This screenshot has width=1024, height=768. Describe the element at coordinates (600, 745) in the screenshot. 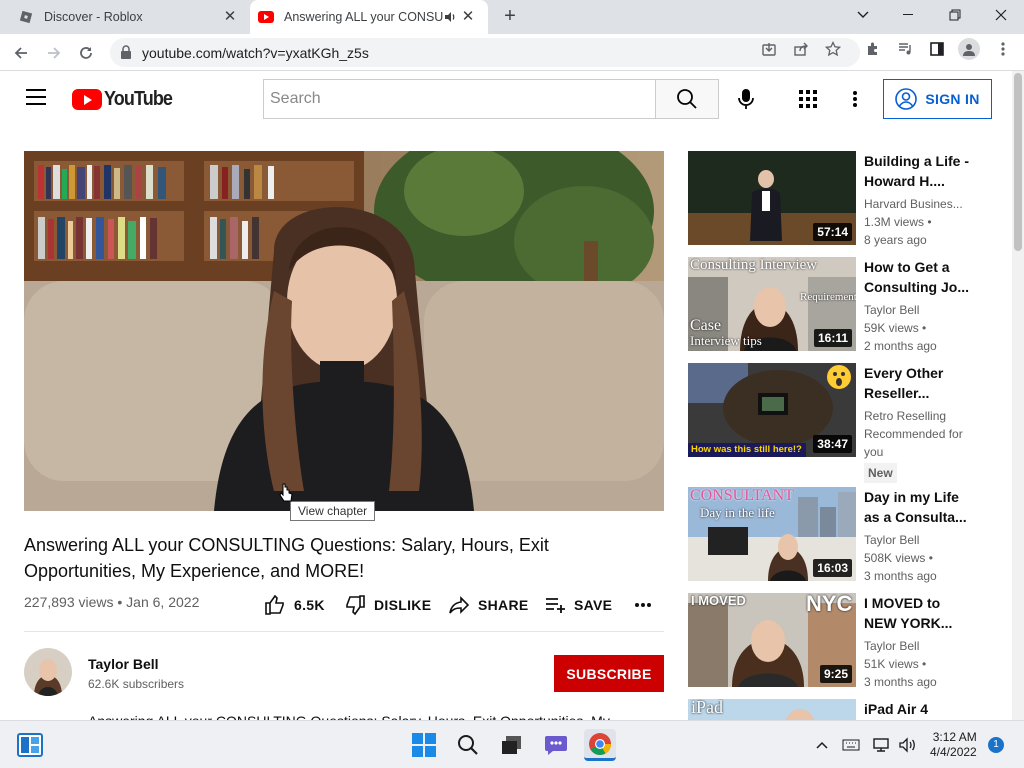

I see `chrome-icon` at that location.